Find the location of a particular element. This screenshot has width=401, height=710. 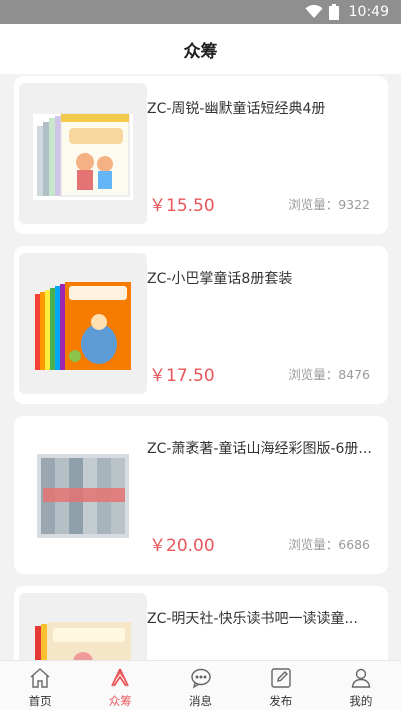

status-icons is located at coordinates (322, 12).